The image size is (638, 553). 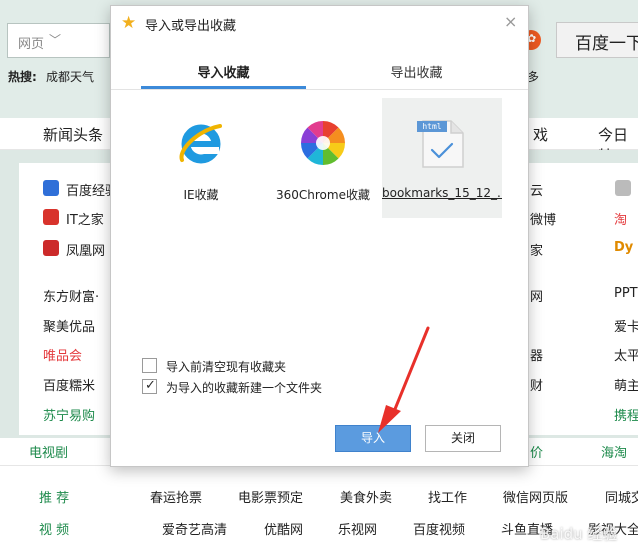 What do you see at coordinates (54, 498) in the screenshot?
I see `category-recommend: 推 荐` at bounding box center [54, 498].